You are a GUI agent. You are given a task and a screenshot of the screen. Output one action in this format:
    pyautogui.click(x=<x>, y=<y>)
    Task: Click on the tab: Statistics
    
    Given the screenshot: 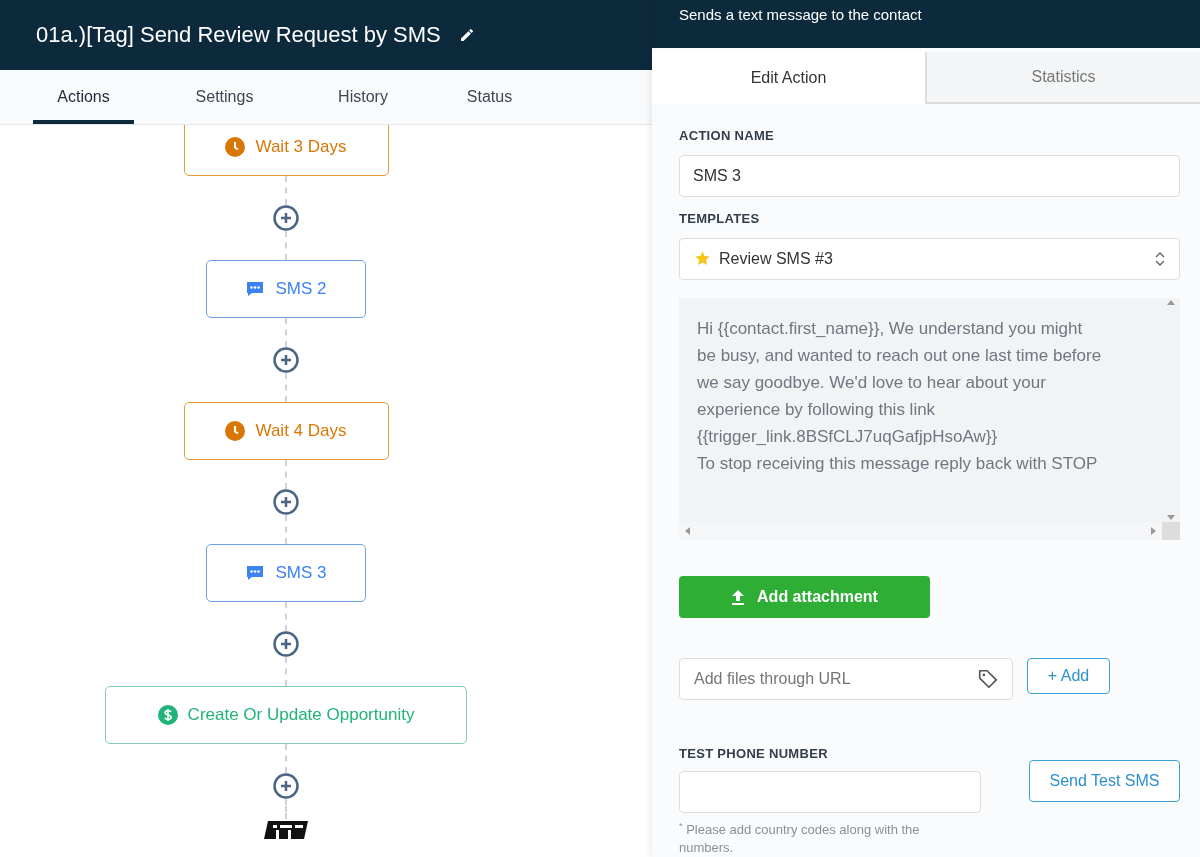 What is the action you would take?
    pyautogui.click(x=1062, y=78)
    